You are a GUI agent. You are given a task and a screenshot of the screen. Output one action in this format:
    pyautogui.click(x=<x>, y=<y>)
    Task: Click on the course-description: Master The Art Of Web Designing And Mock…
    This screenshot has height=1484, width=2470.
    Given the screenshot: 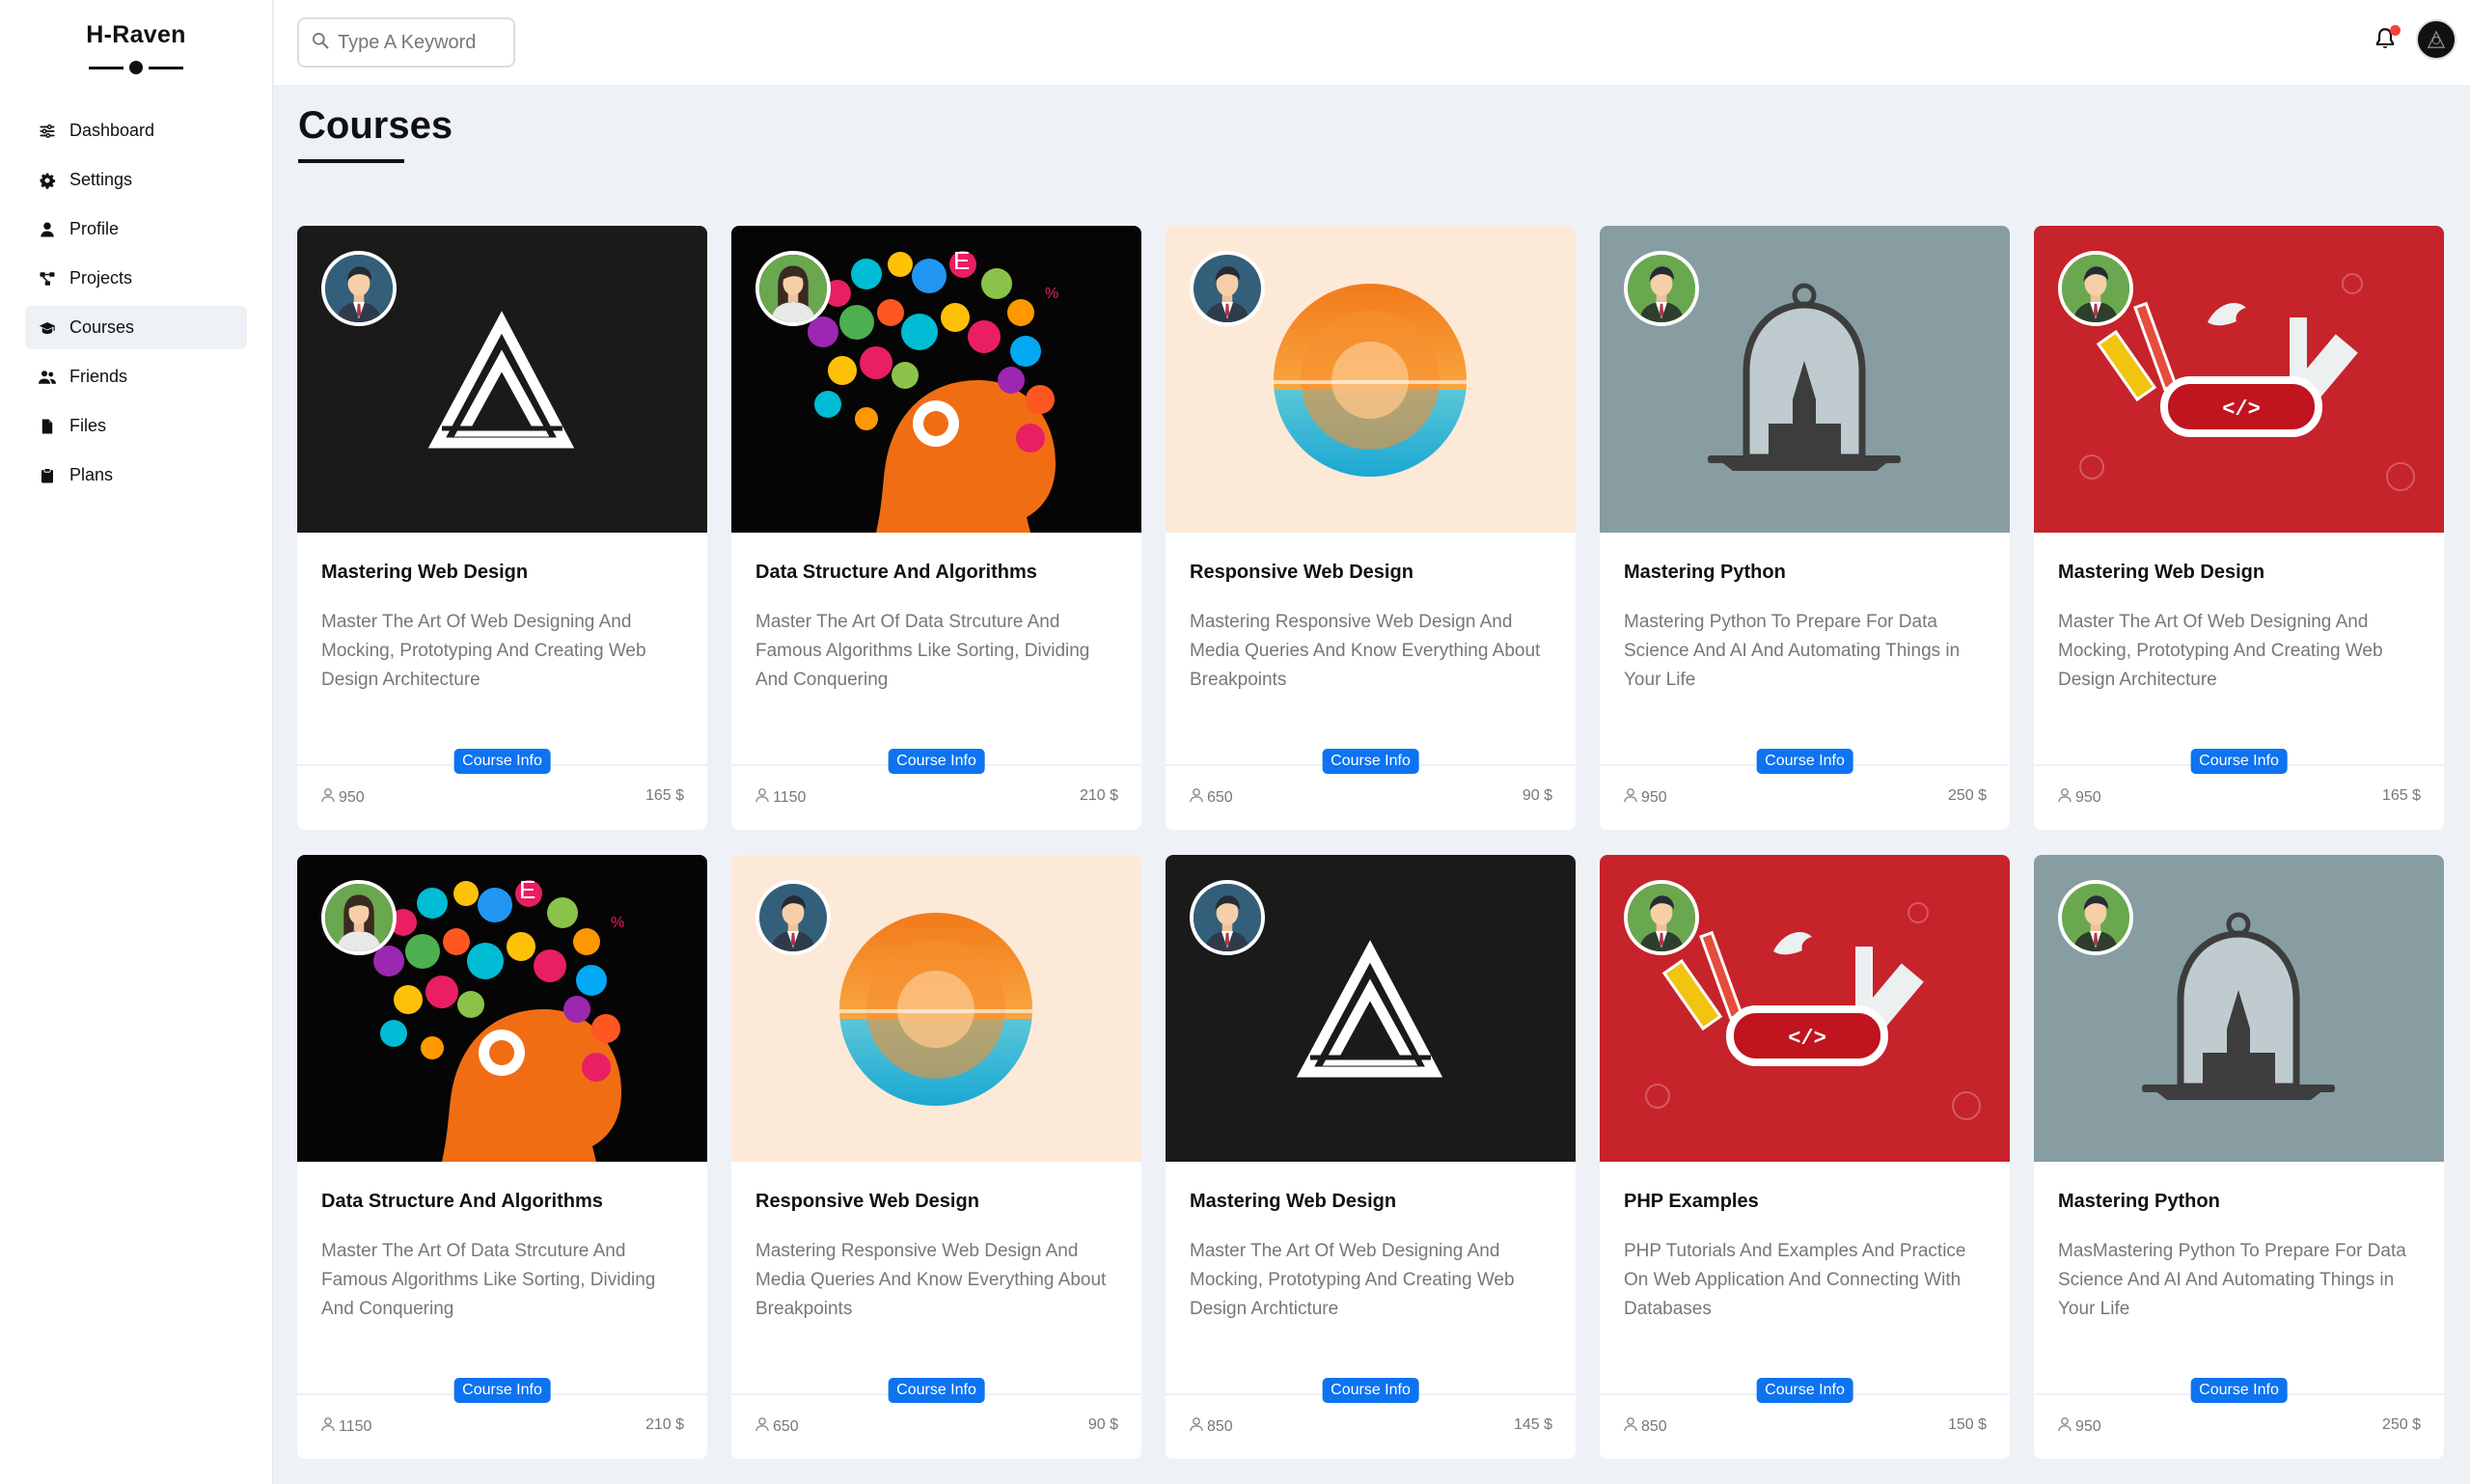 What is the action you would take?
    pyautogui.click(x=483, y=651)
    